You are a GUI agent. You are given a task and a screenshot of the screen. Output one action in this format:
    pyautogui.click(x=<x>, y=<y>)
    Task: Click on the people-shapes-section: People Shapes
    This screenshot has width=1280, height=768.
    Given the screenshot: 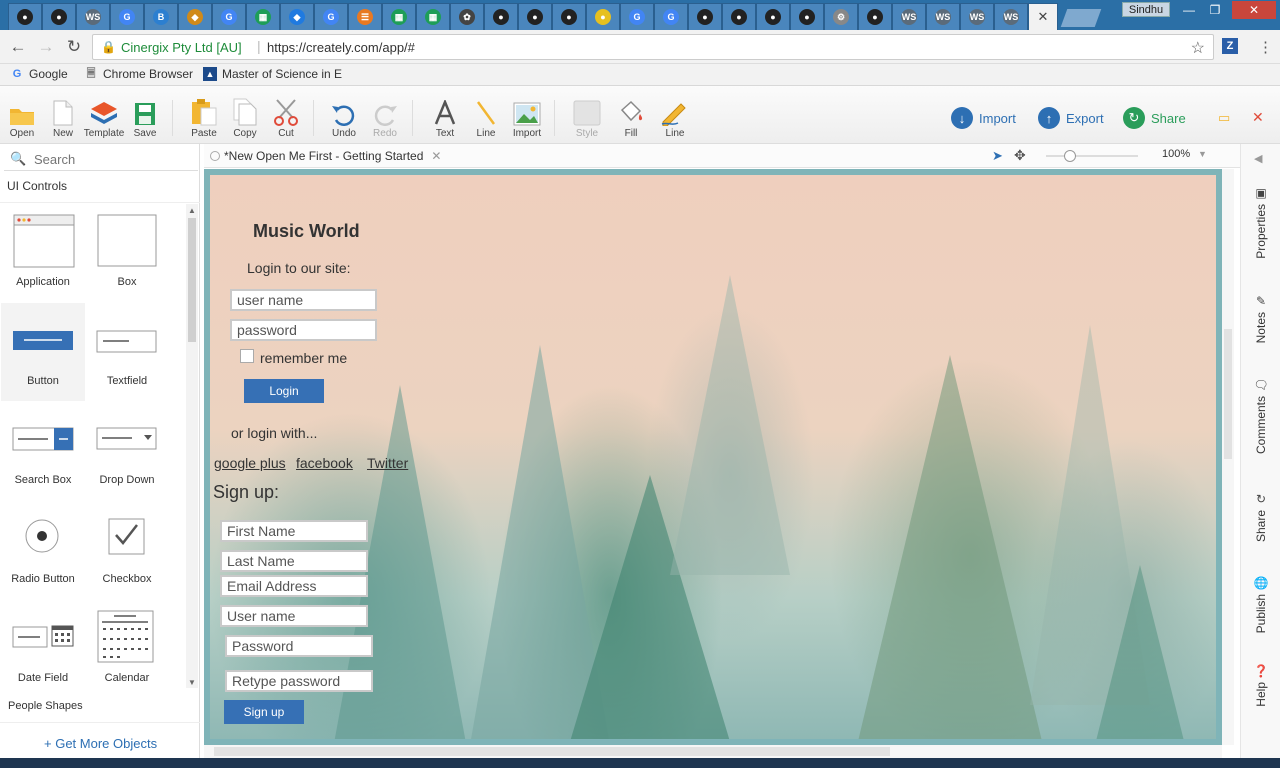 What is the action you would take?
    pyautogui.click(x=45, y=706)
    